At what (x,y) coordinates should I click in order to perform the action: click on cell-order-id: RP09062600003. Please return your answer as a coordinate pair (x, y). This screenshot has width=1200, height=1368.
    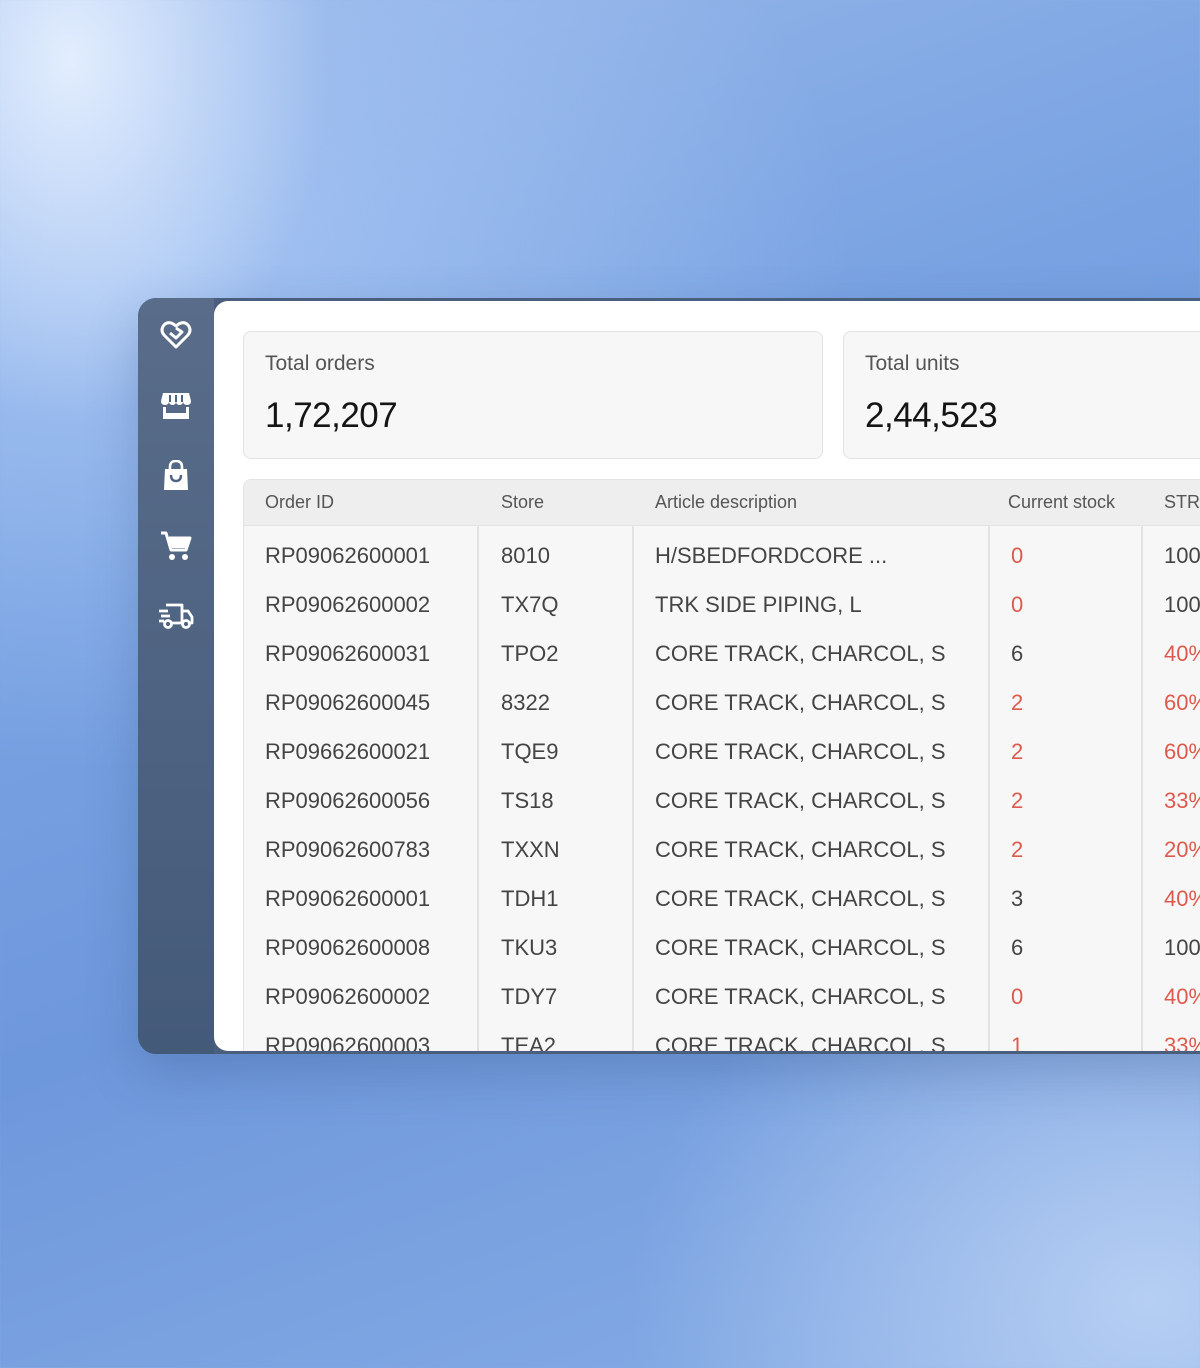
    Looking at the image, I should click on (348, 1042).